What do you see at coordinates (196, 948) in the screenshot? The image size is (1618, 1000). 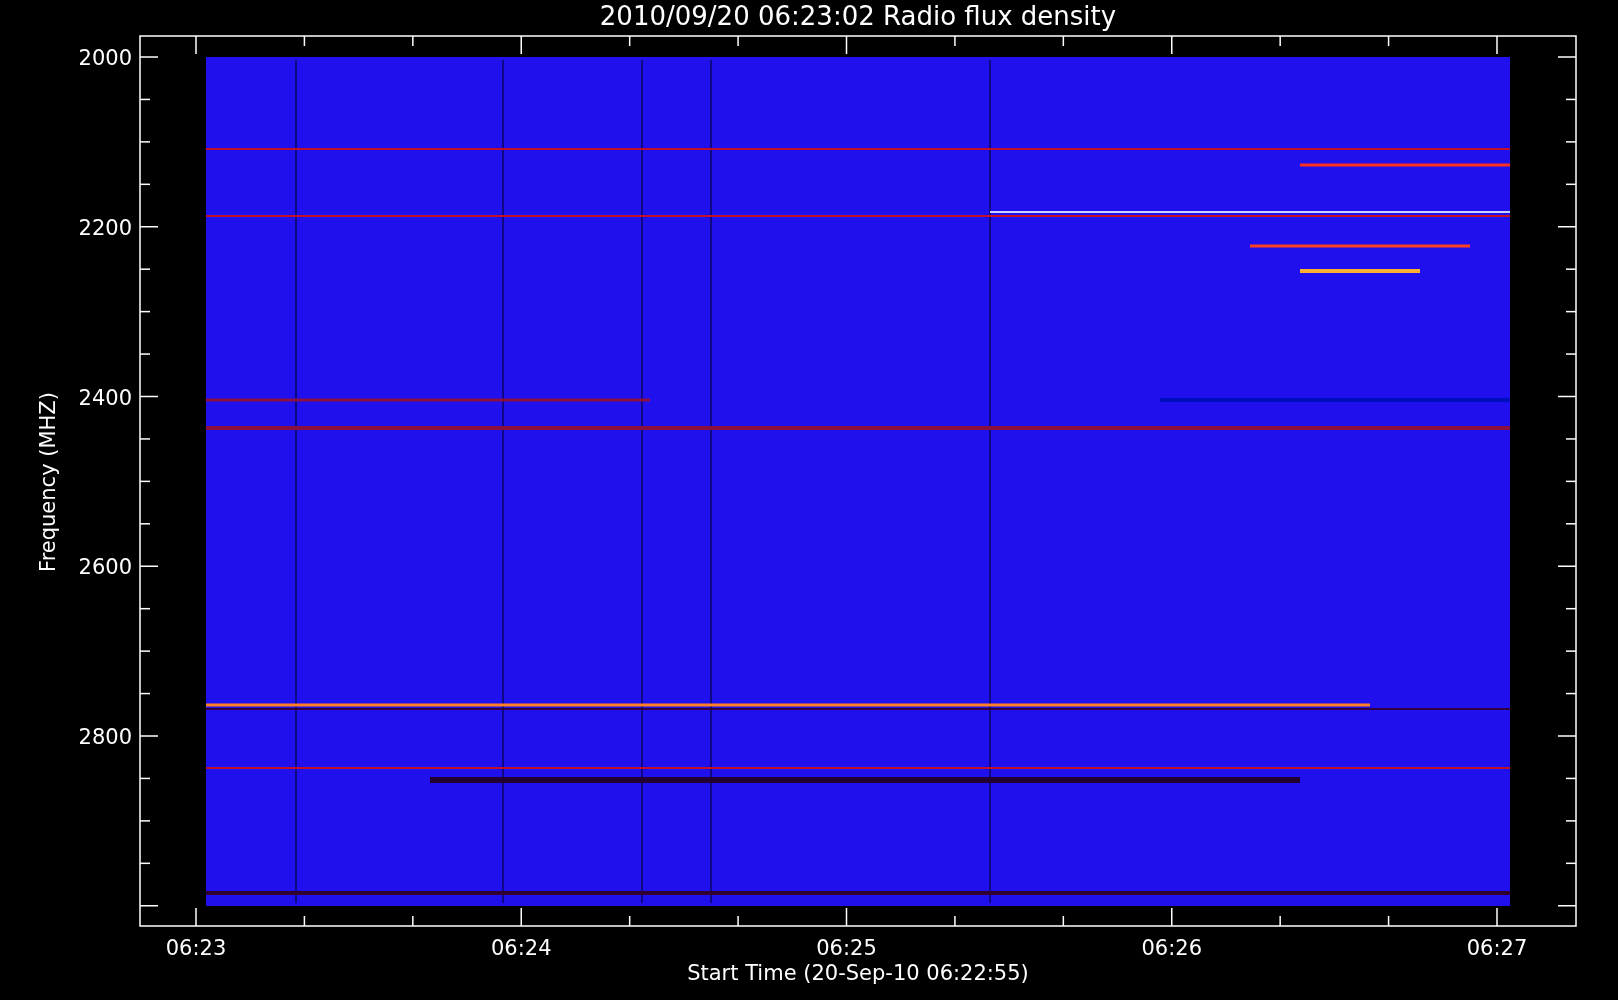 I see `x-tick-label: 06:23` at bounding box center [196, 948].